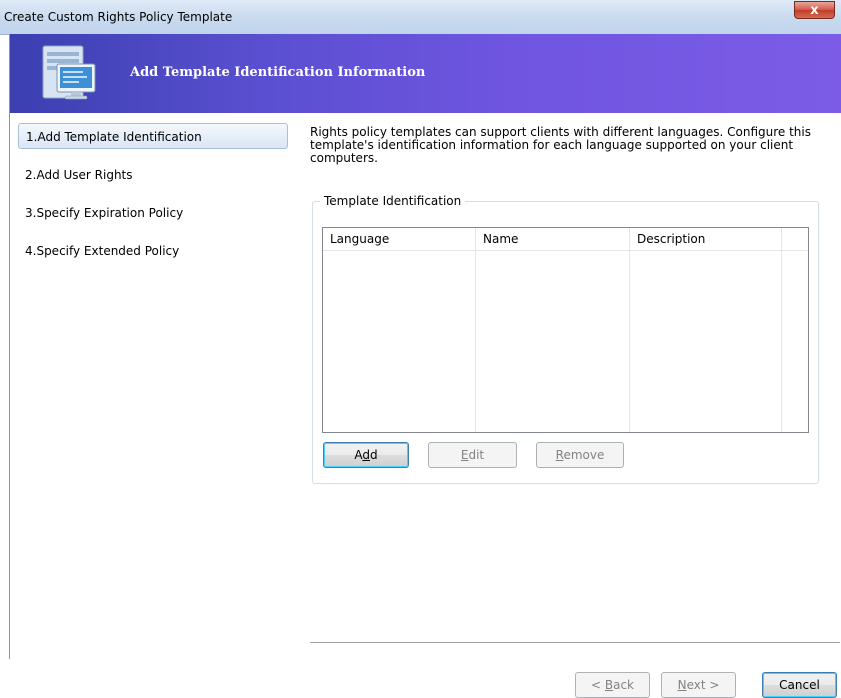 This screenshot has height=698, width=841. What do you see at coordinates (698, 685) in the screenshot?
I see `next-button: Next >` at bounding box center [698, 685].